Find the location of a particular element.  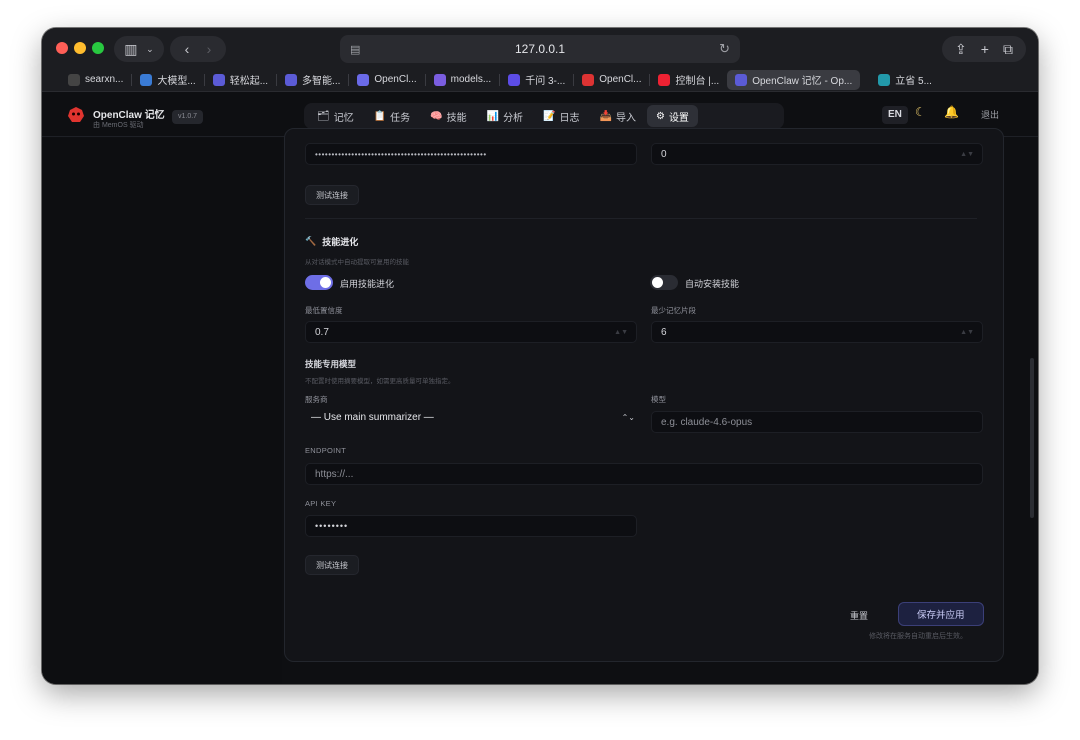

save-apply-button: 保存并应用 is located at coordinates (941, 614).